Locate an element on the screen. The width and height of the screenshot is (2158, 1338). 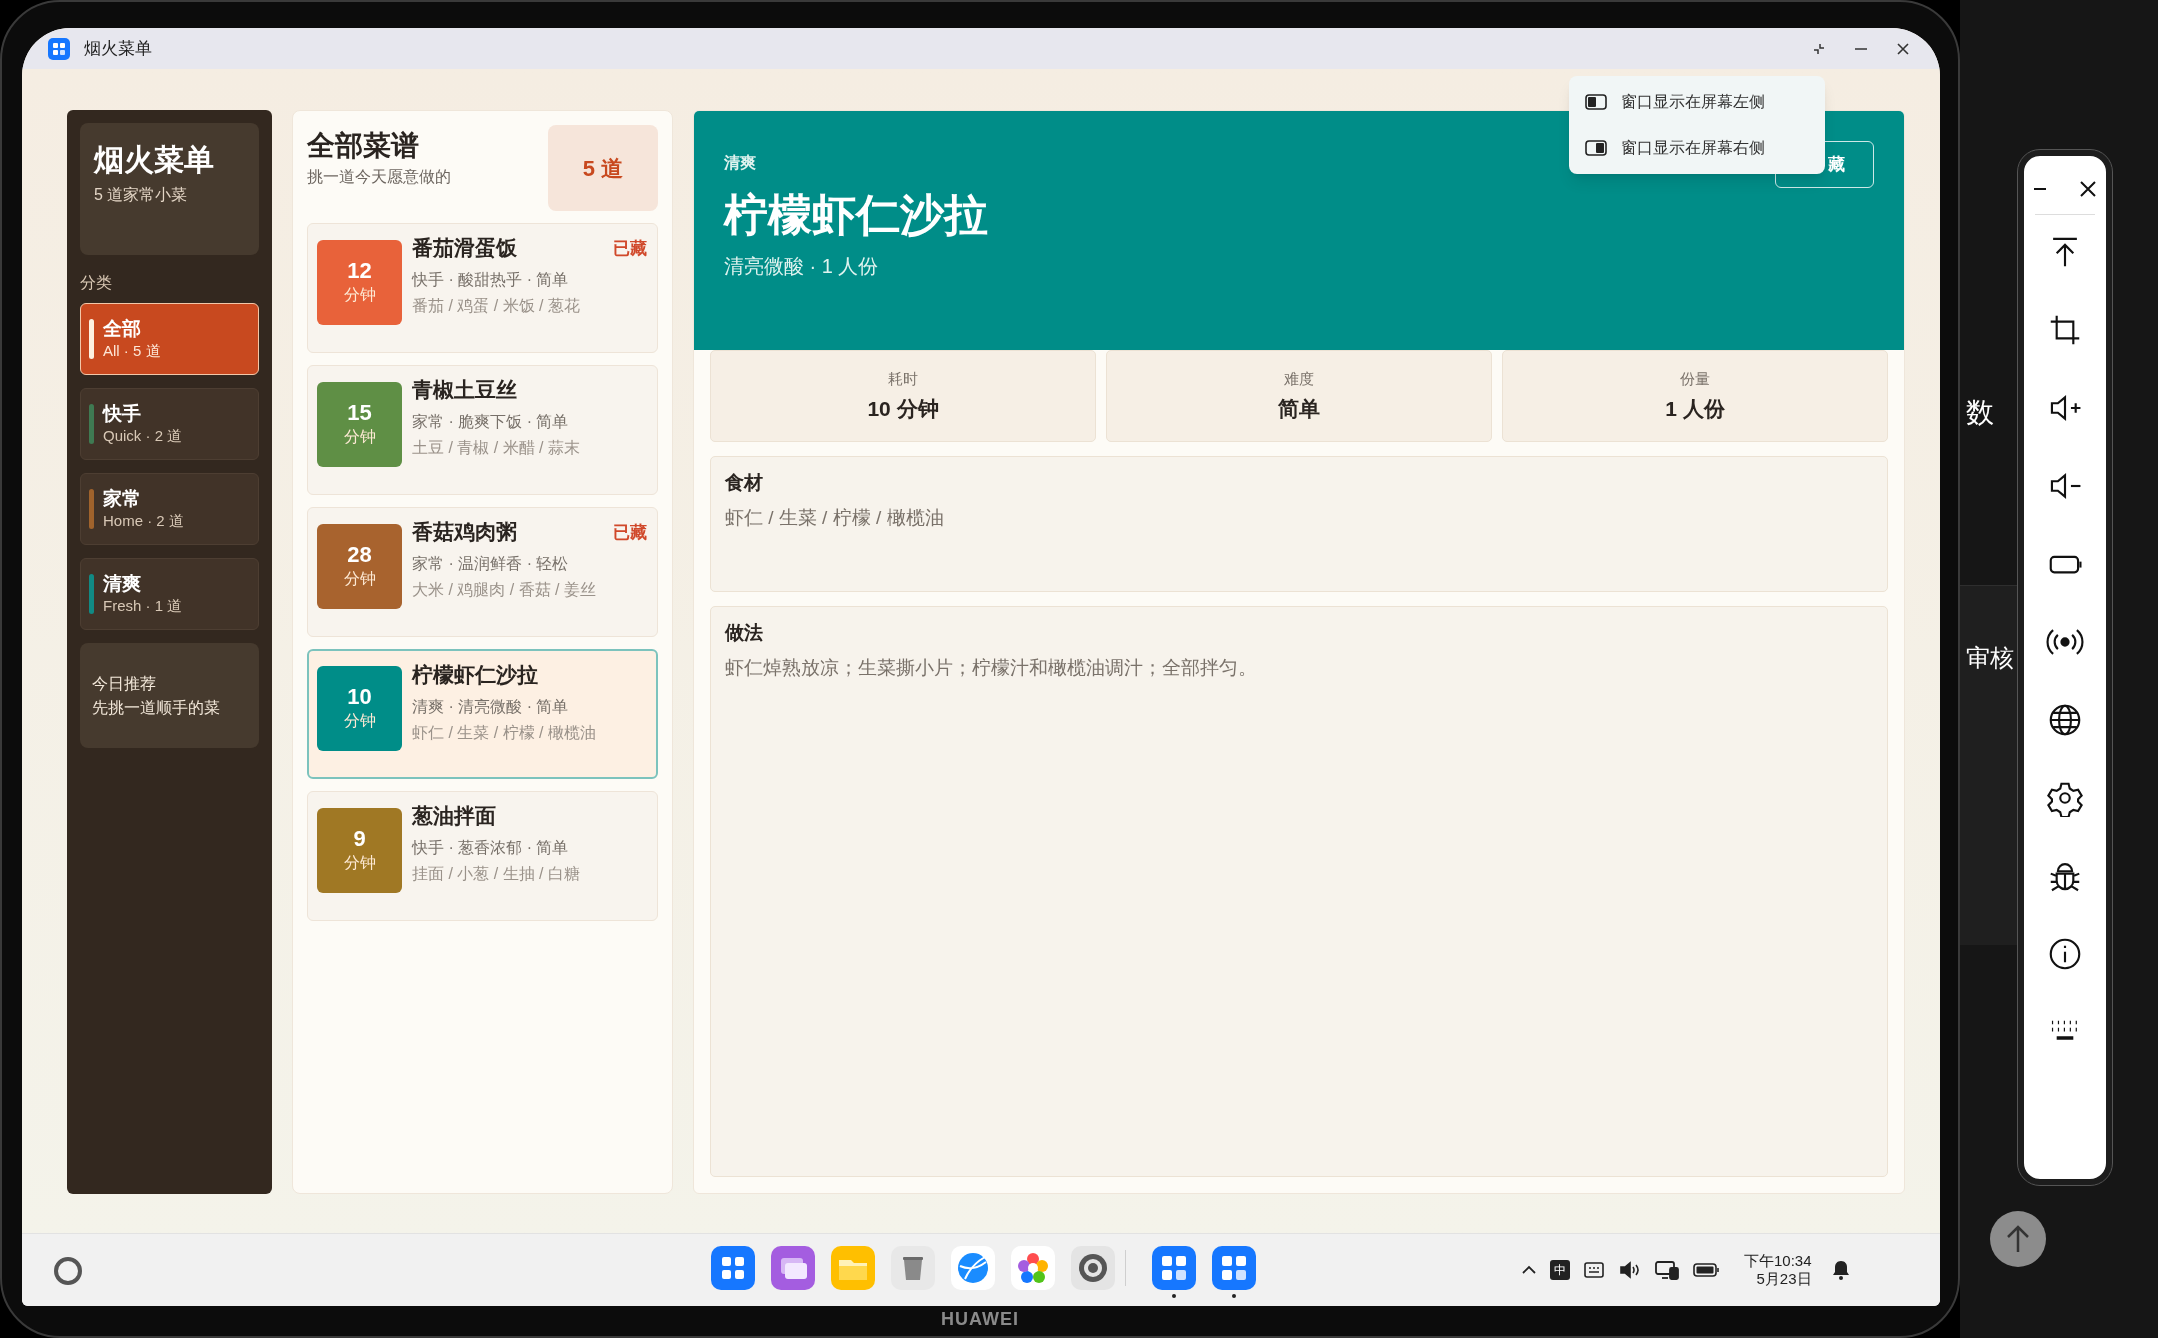
recipe-card: 10 分钟 柠檬虾仁沙拉 清爽 · 清亮微酸 · 简单 虾仁 / 生菜 / 柠檬 / 橄榄油 is located at coordinates (482, 714).